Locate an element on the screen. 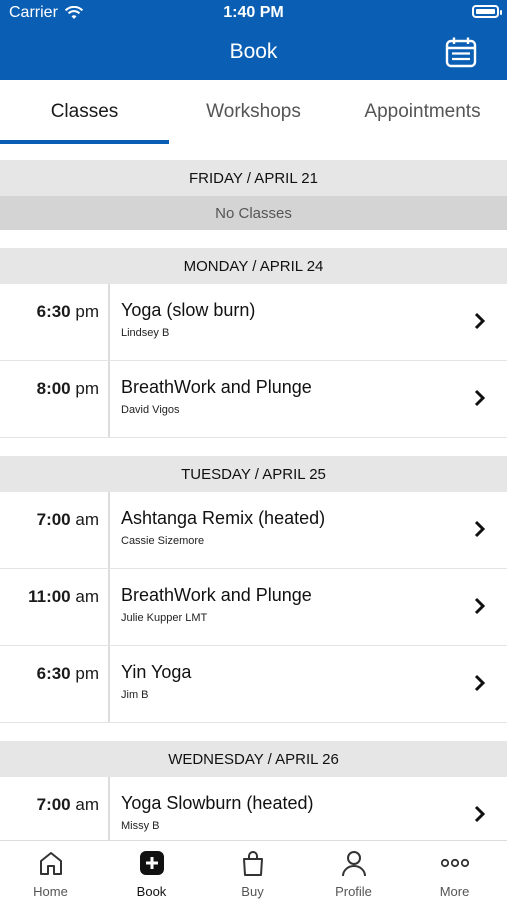  class-row: 6:30 pm Yin Yoga Jim B is located at coordinates (253, 684).